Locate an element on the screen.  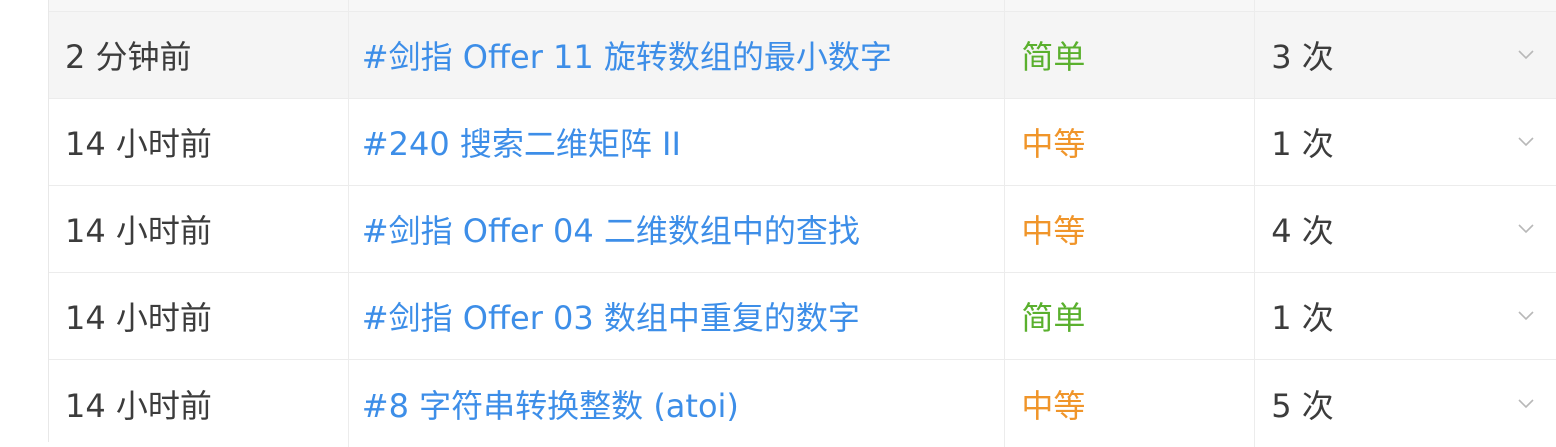
attempts-cell: 3 次 is located at coordinates (1405, 55).